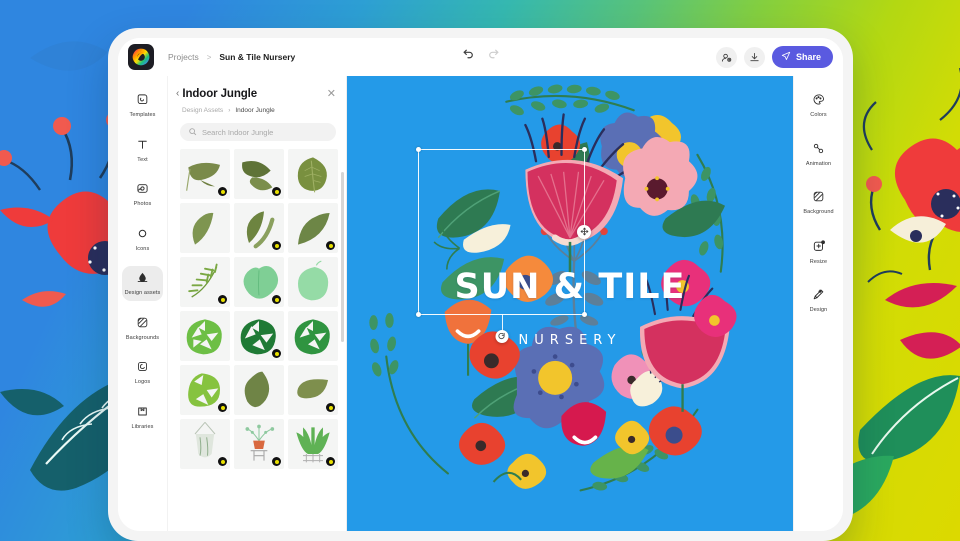 This screenshot has height=541, width=960. Describe the element at coordinates (141, 57) in the screenshot. I see `adobe-express-logo` at that location.